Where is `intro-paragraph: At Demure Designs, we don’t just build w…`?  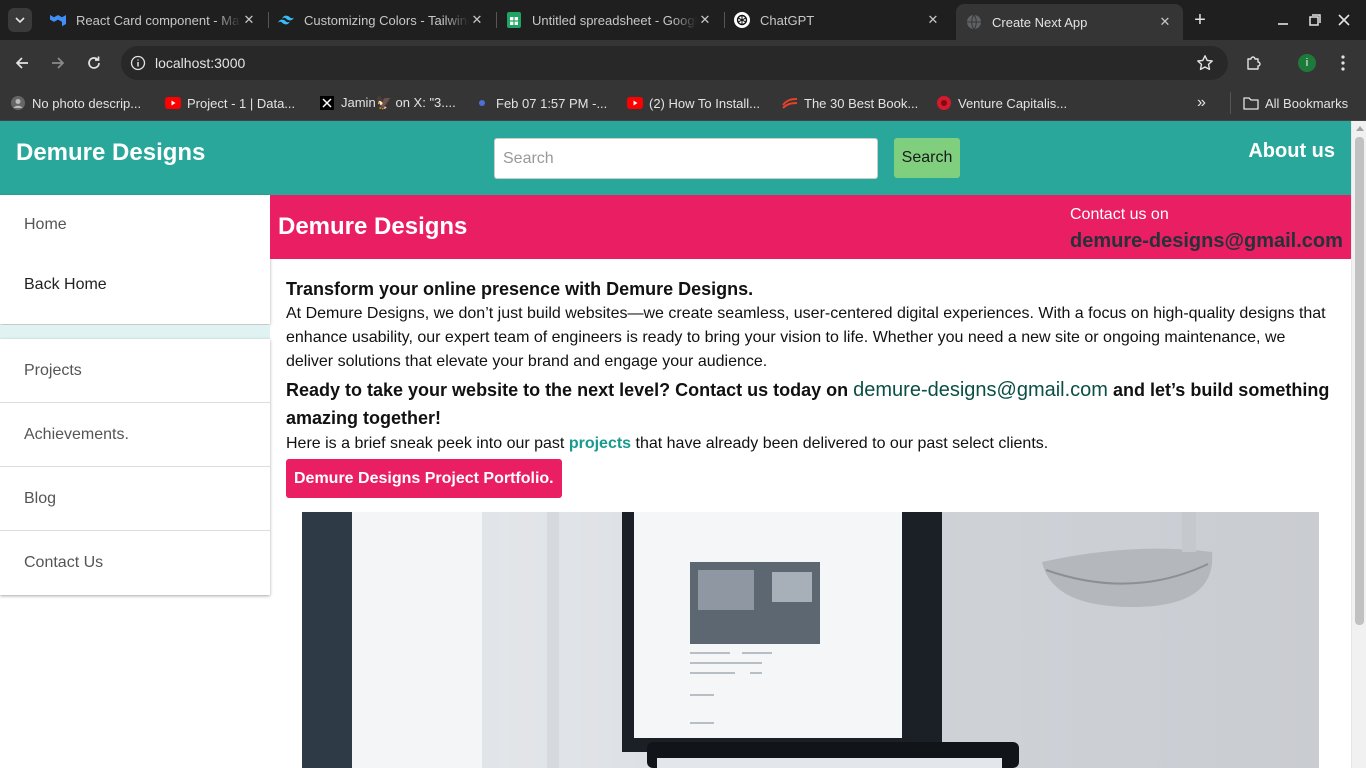 intro-paragraph: At Demure Designs, we don’t just build w… is located at coordinates (806, 337).